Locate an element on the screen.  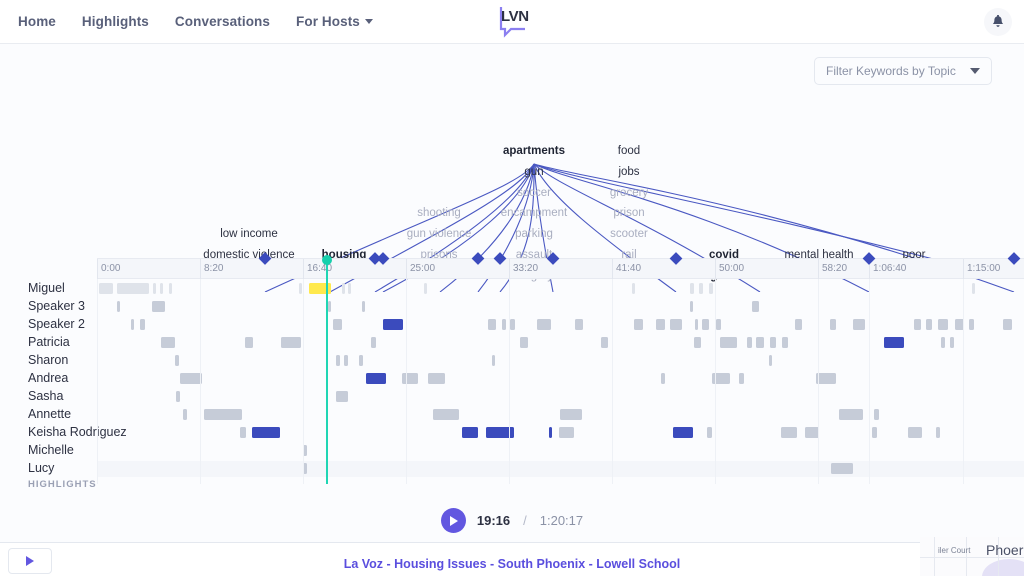
keyword-jobs: jobs is located at coordinates (628, 172).